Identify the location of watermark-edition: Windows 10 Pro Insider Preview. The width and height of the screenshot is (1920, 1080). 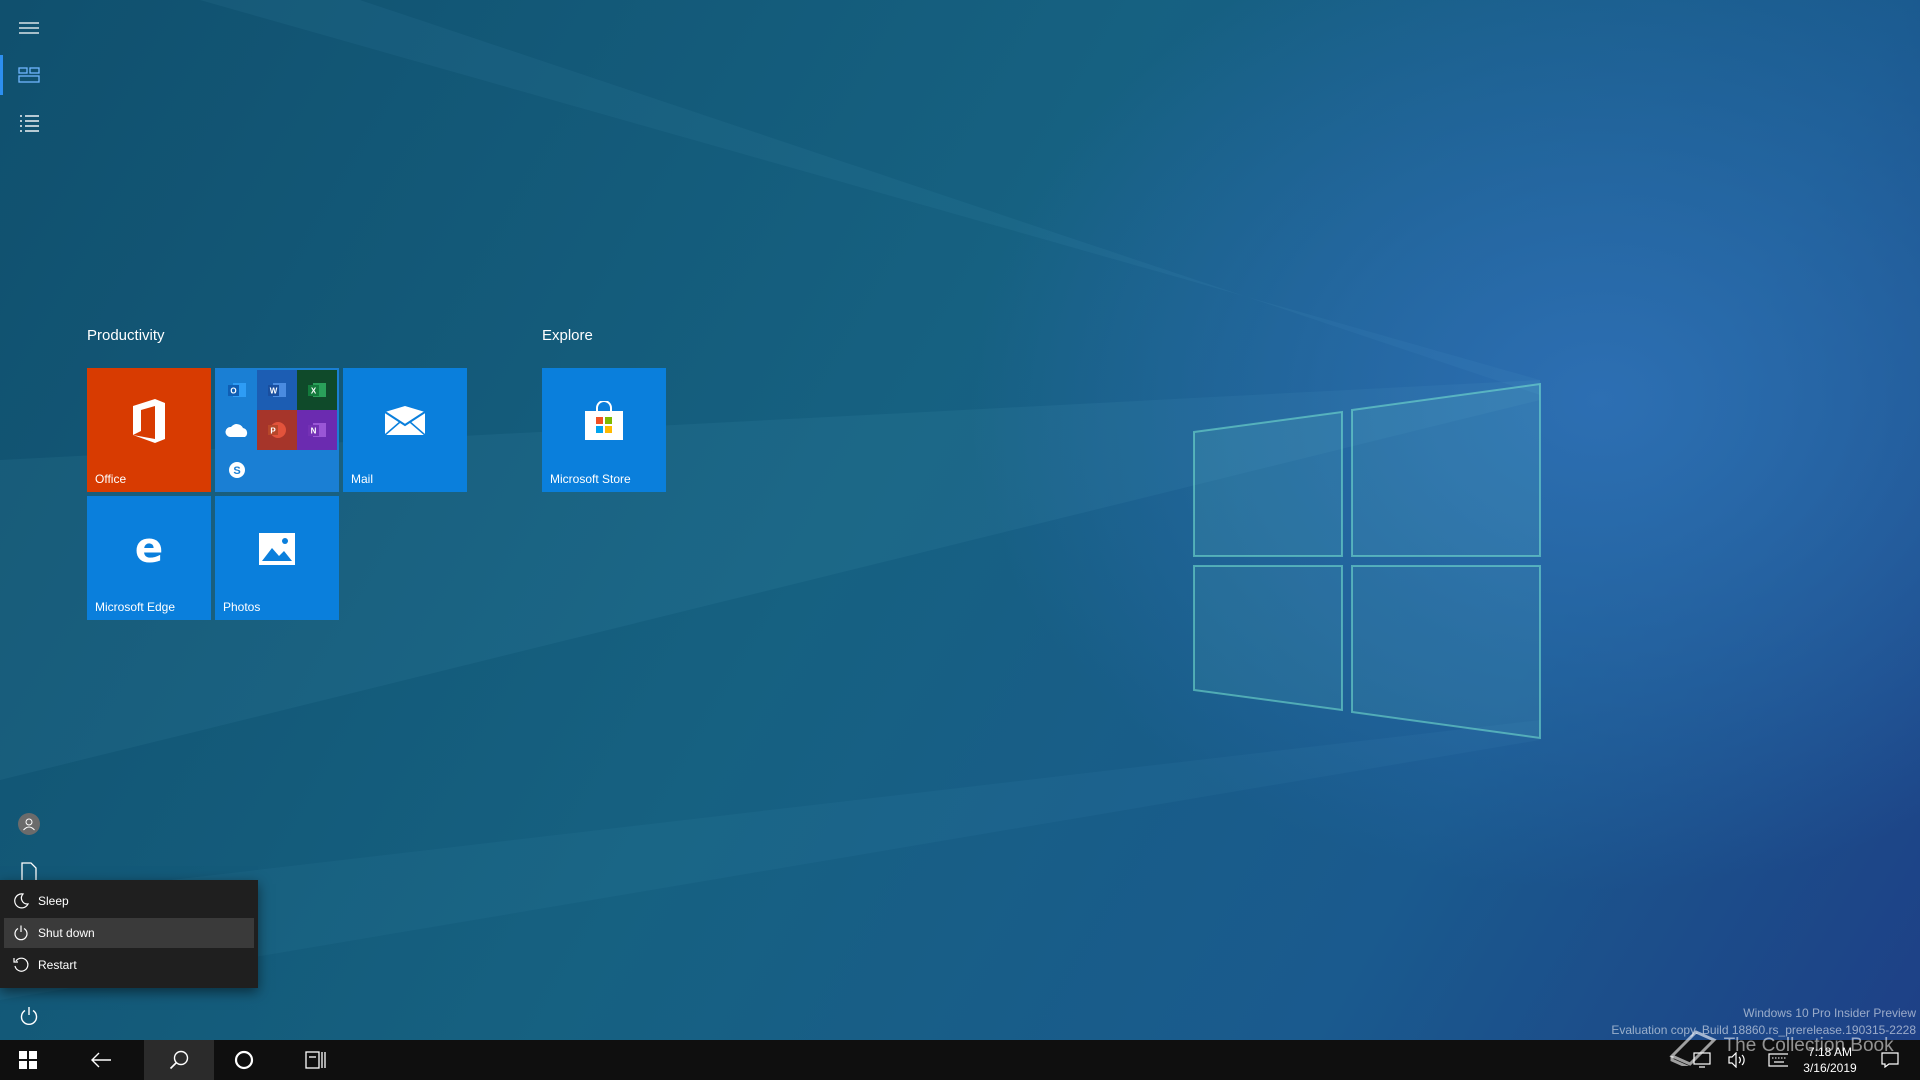
(1829, 1013).